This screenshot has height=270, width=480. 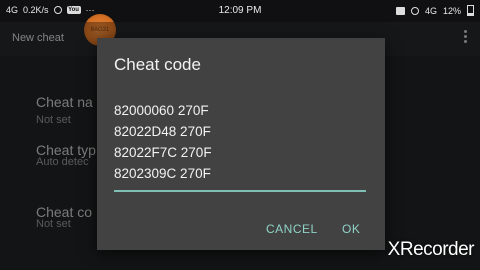 What do you see at coordinates (292, 229) in the screenshot?
I see `cancel-button: CANCEL` at bounding box center [292, 229].